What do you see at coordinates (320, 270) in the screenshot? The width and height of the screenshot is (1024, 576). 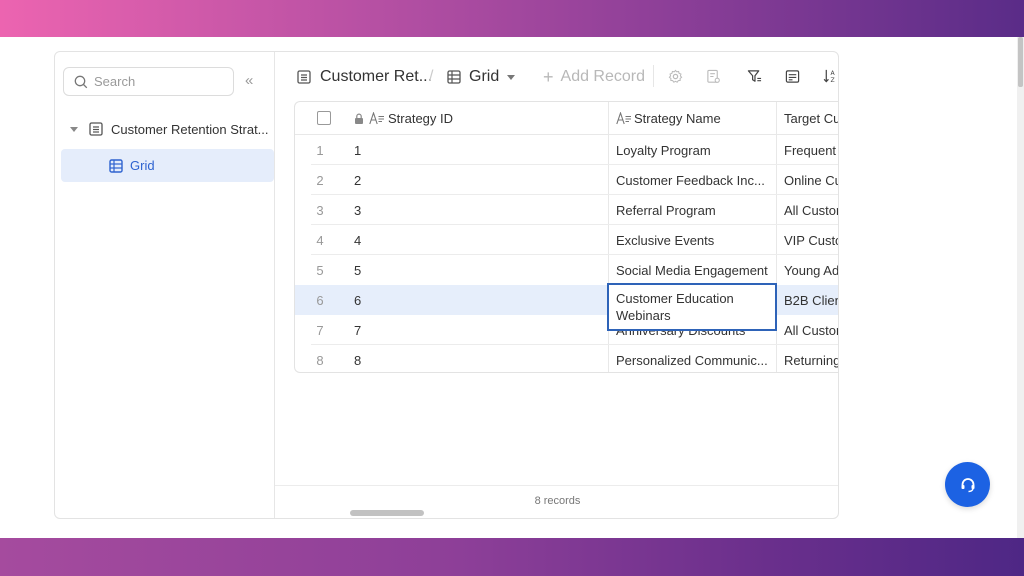 I see `row-number: 5` at bounding box center [320, 270].